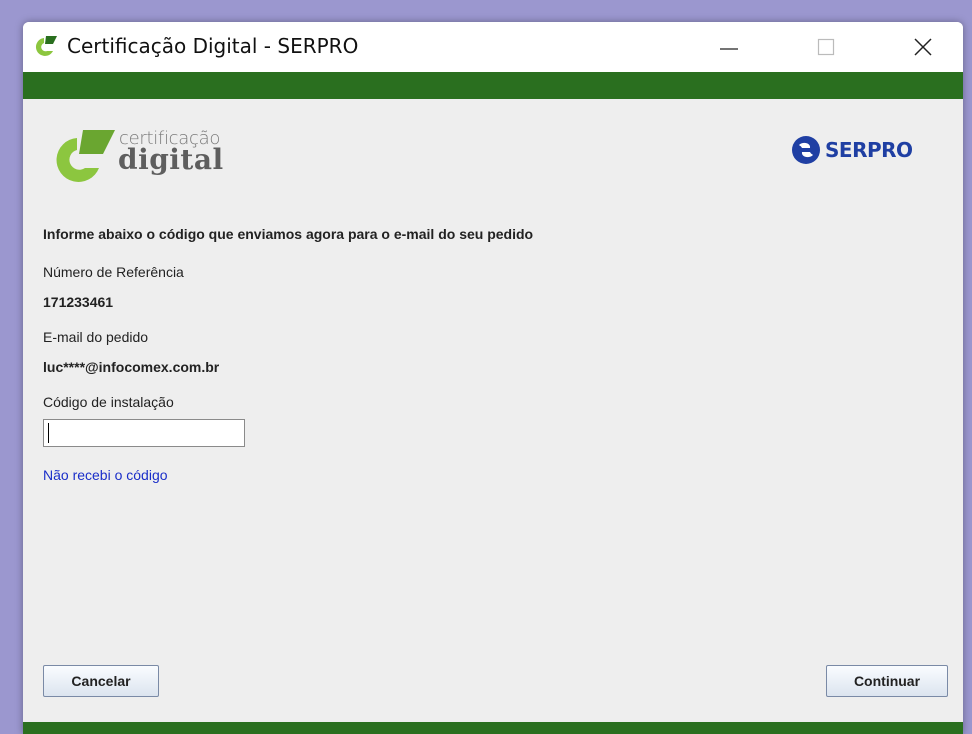  Describe the element at coordinates (48, 433) in the screenshot. I see `text-caret` at that location.